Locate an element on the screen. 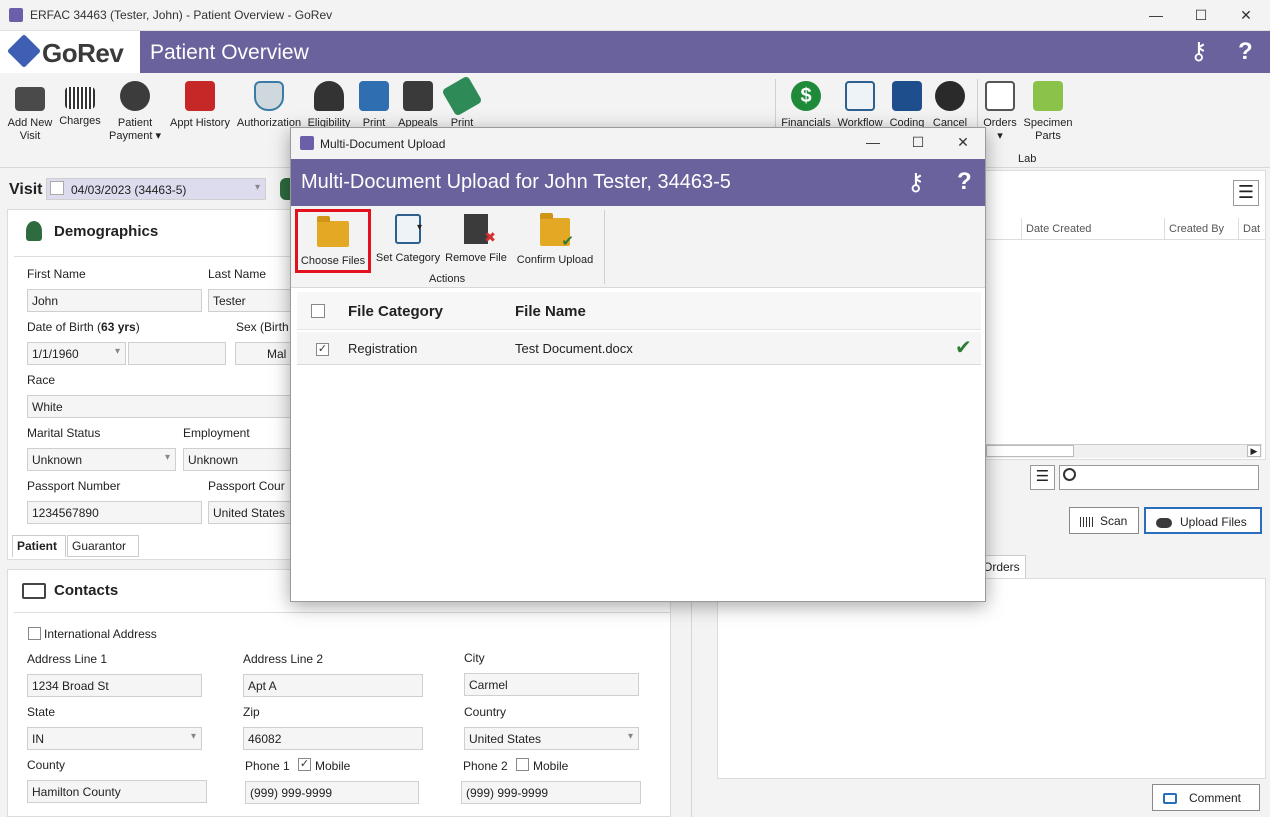 The width and height of the screenshot is (1270, 817). phone-1-field: (999) 999-9999 is located at coordinates (332, 792).